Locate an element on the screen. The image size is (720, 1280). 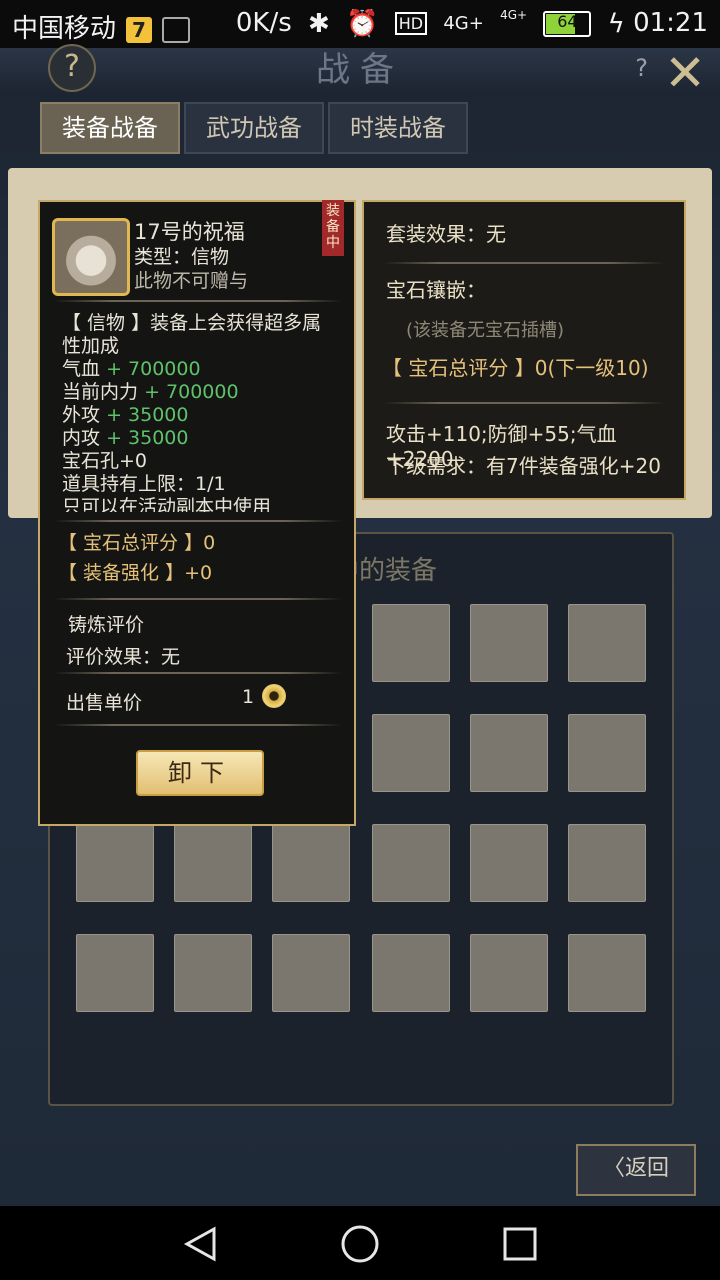
title-bar: 战备 ? ? ✕ is located at coordinates (360, 73).